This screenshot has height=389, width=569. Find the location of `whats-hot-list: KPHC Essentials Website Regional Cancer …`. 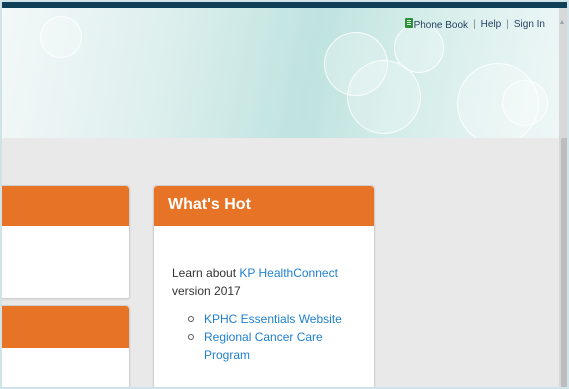

whats-hot-list: KPHC Essentials Website Regional Cancer … is located at coordinates (266, 337).